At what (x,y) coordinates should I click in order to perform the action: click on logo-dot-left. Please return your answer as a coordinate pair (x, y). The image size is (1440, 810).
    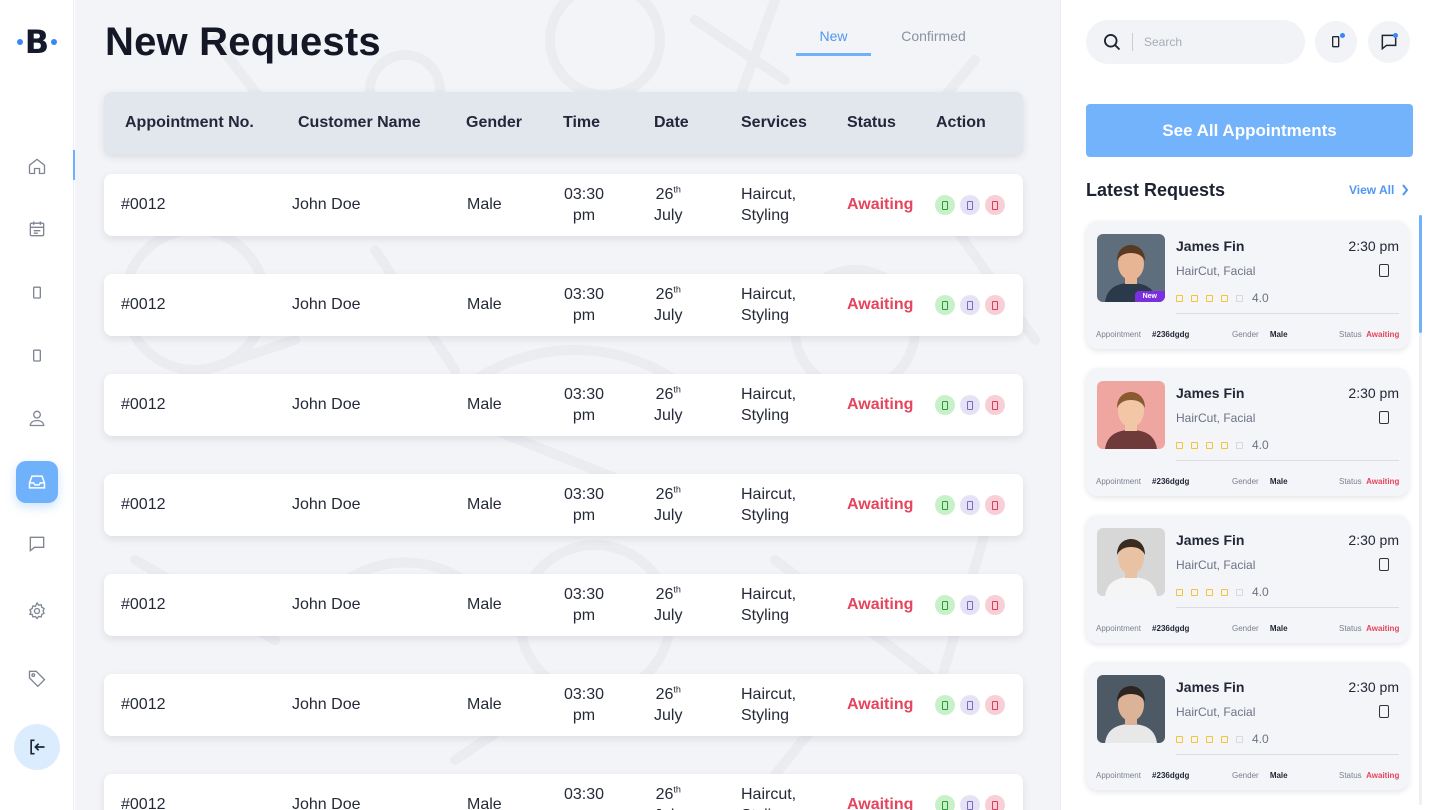
    Looking at the image, I should click on (19, 42).